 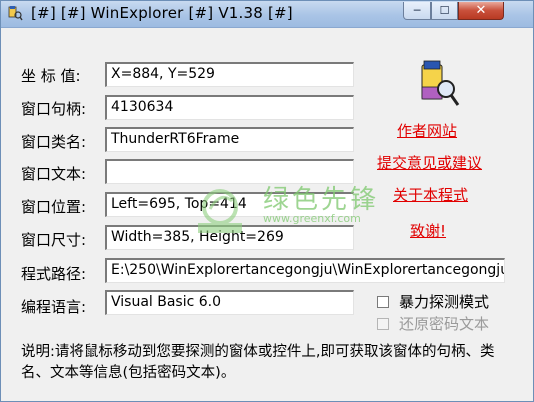 What do you see at coordinates (15, 13) in the screenshot?
I see `app-icon` at bounding box center [15, 13].